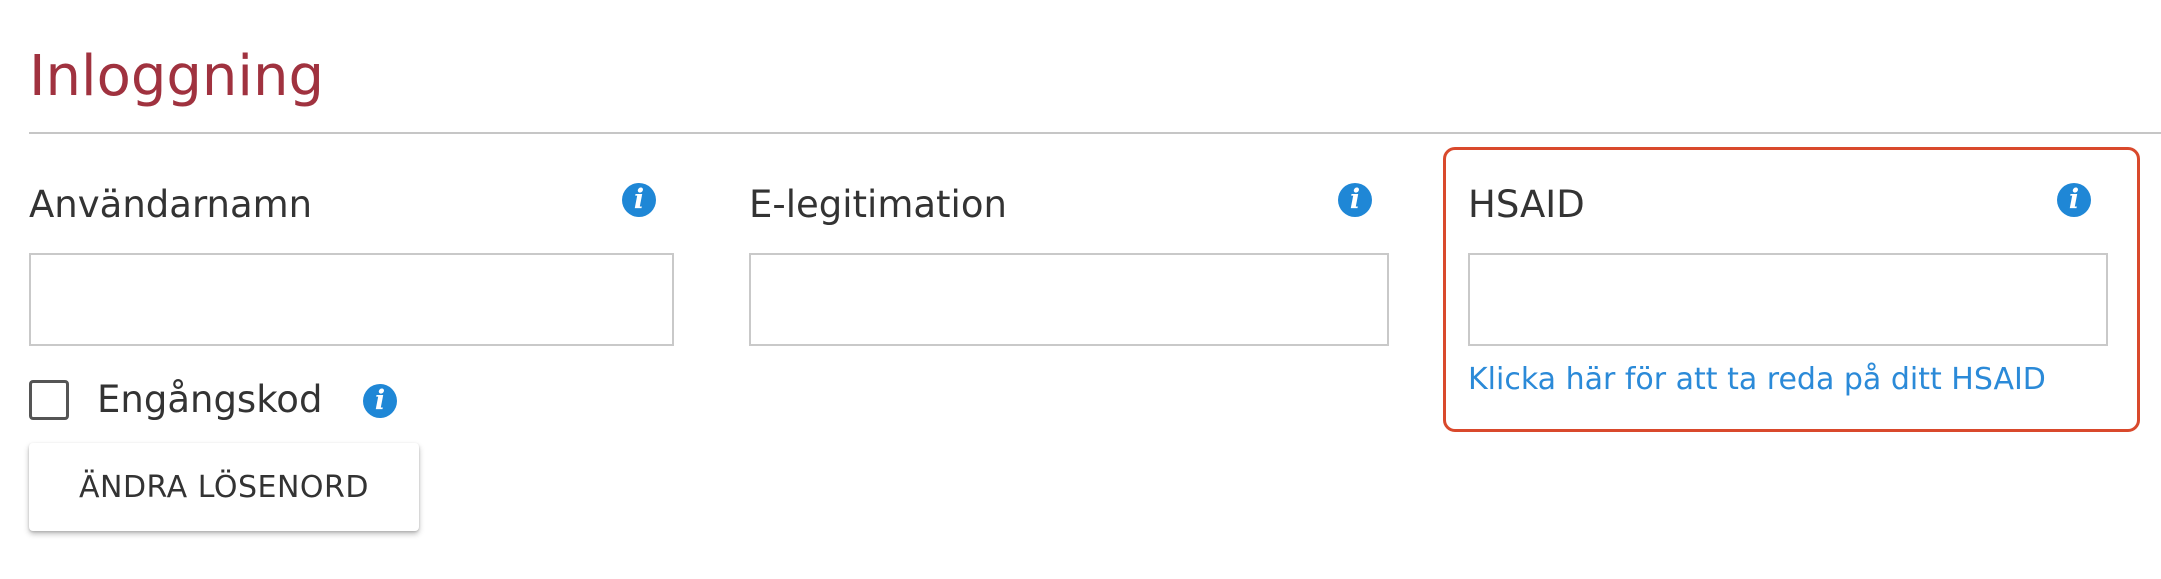 The height and width of the screenshot is (579, 2161). I want to click on one-time-code-info-icon: i, so click(380, 401).